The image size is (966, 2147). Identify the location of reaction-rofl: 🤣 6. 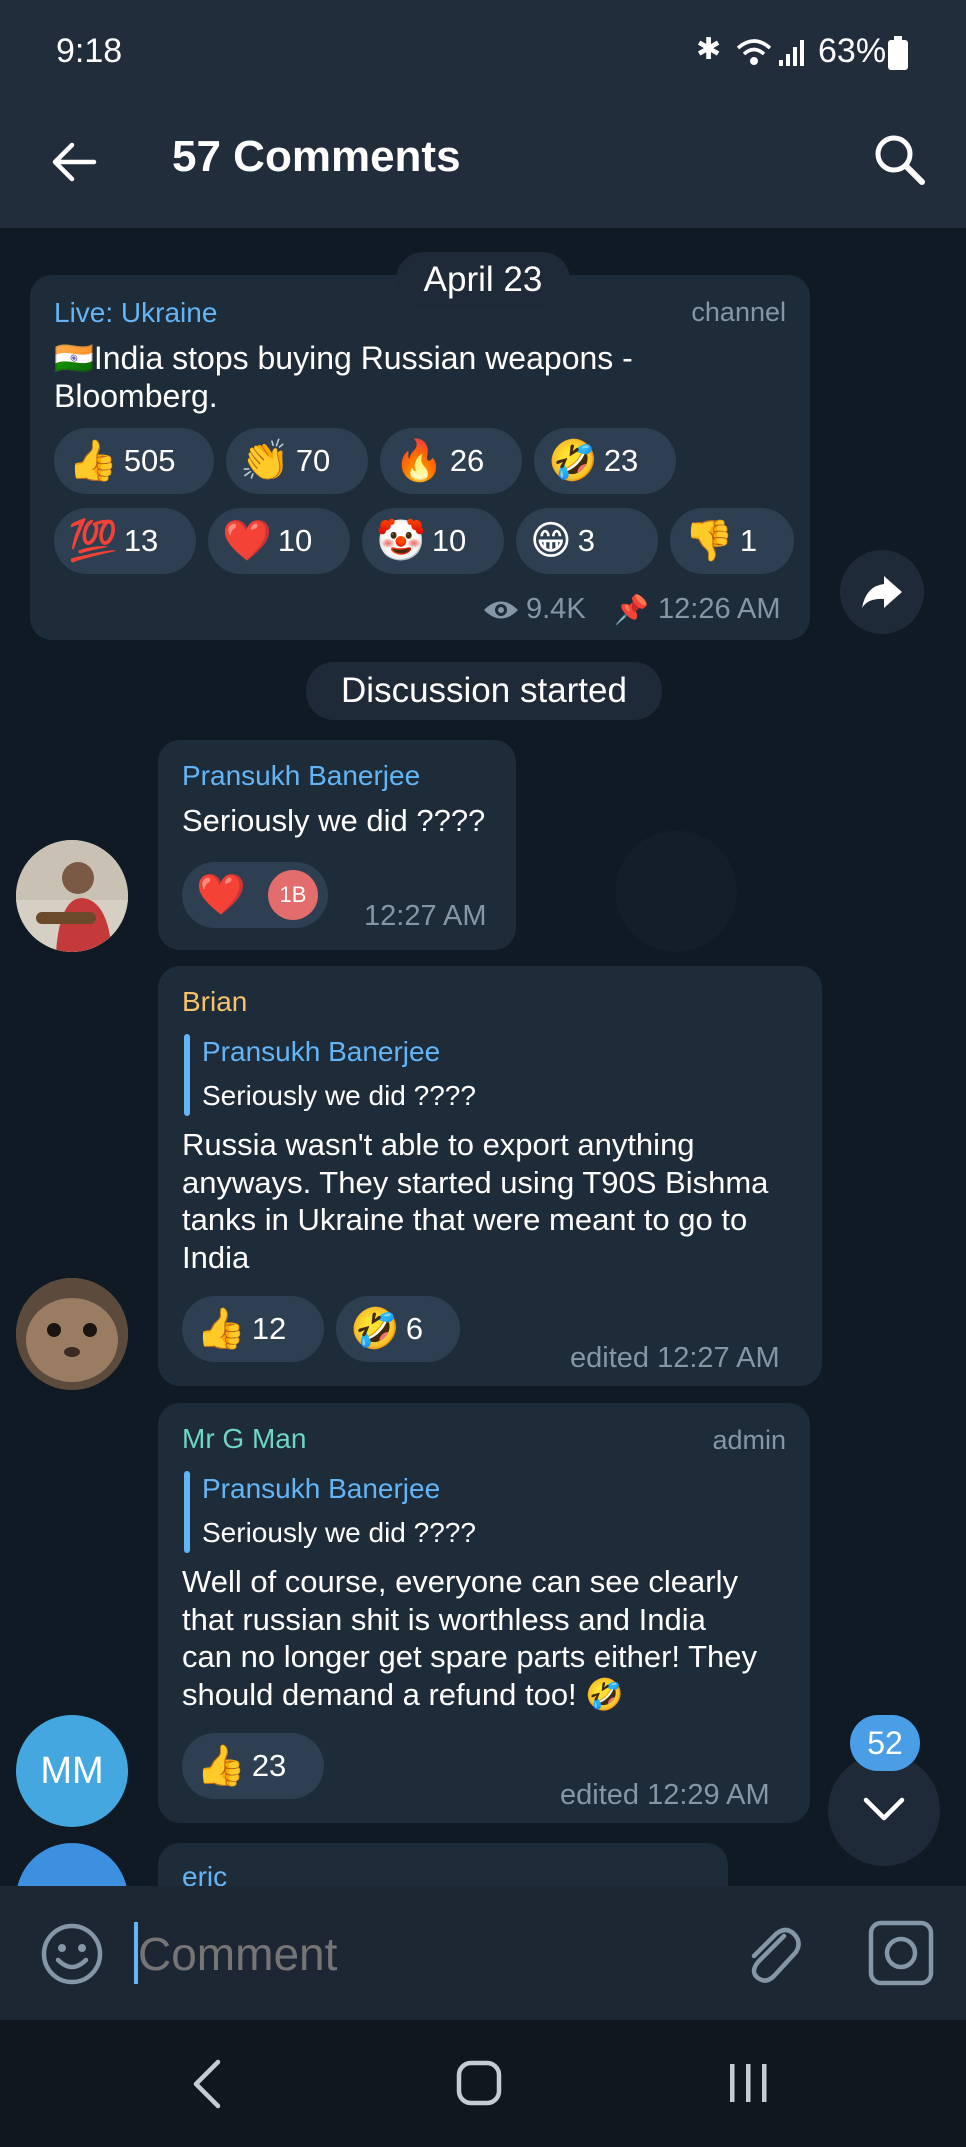
(398, 1329).